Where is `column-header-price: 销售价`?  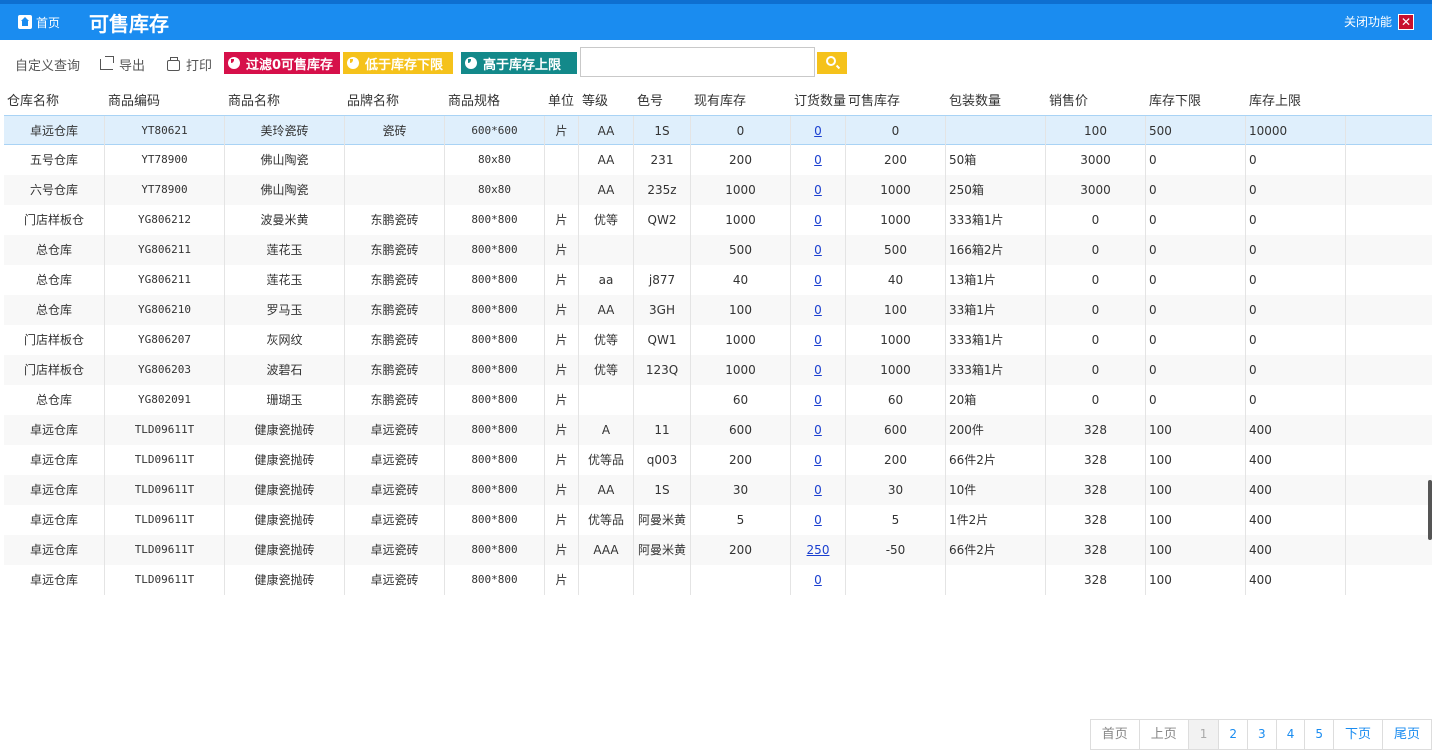 column-header-price: 销售价 is located at coordinates (1068, 99).